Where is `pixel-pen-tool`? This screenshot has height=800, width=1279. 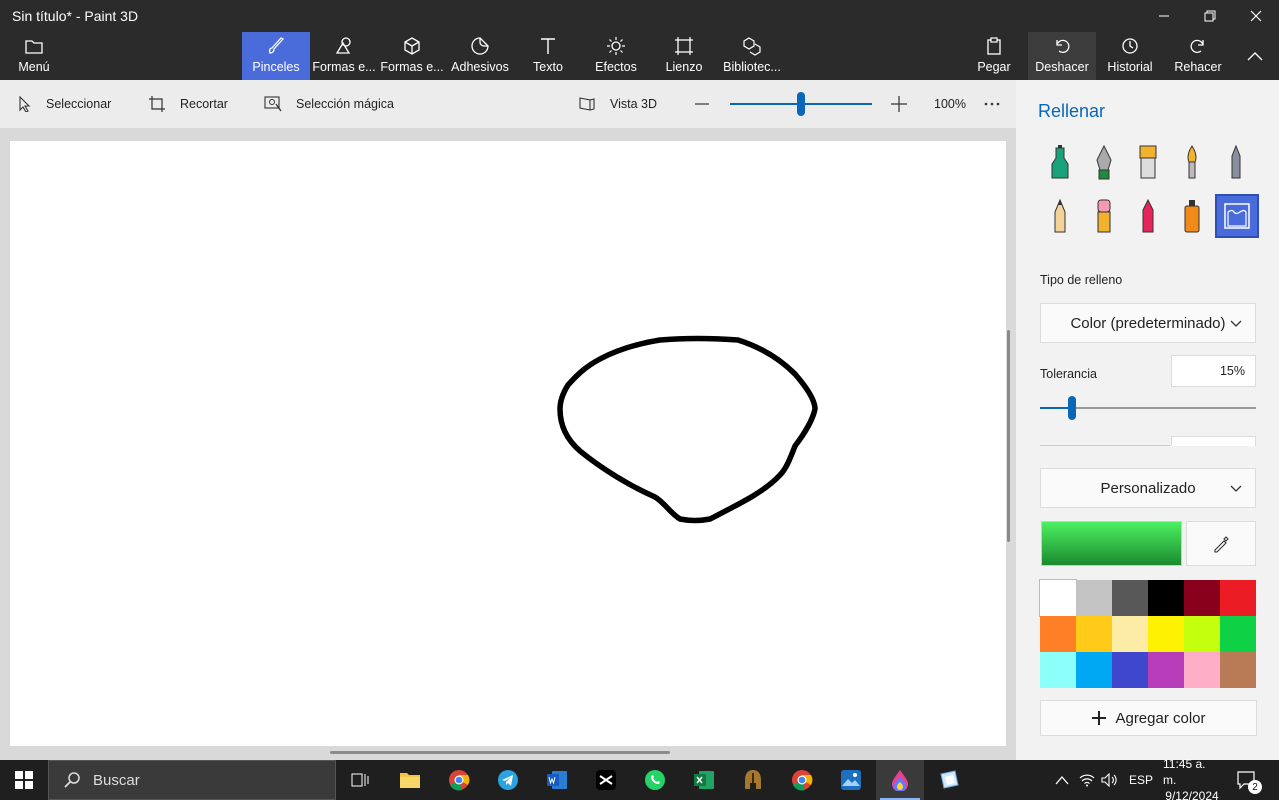 pixel-pen-tool is located at coordinates (1236, 162).